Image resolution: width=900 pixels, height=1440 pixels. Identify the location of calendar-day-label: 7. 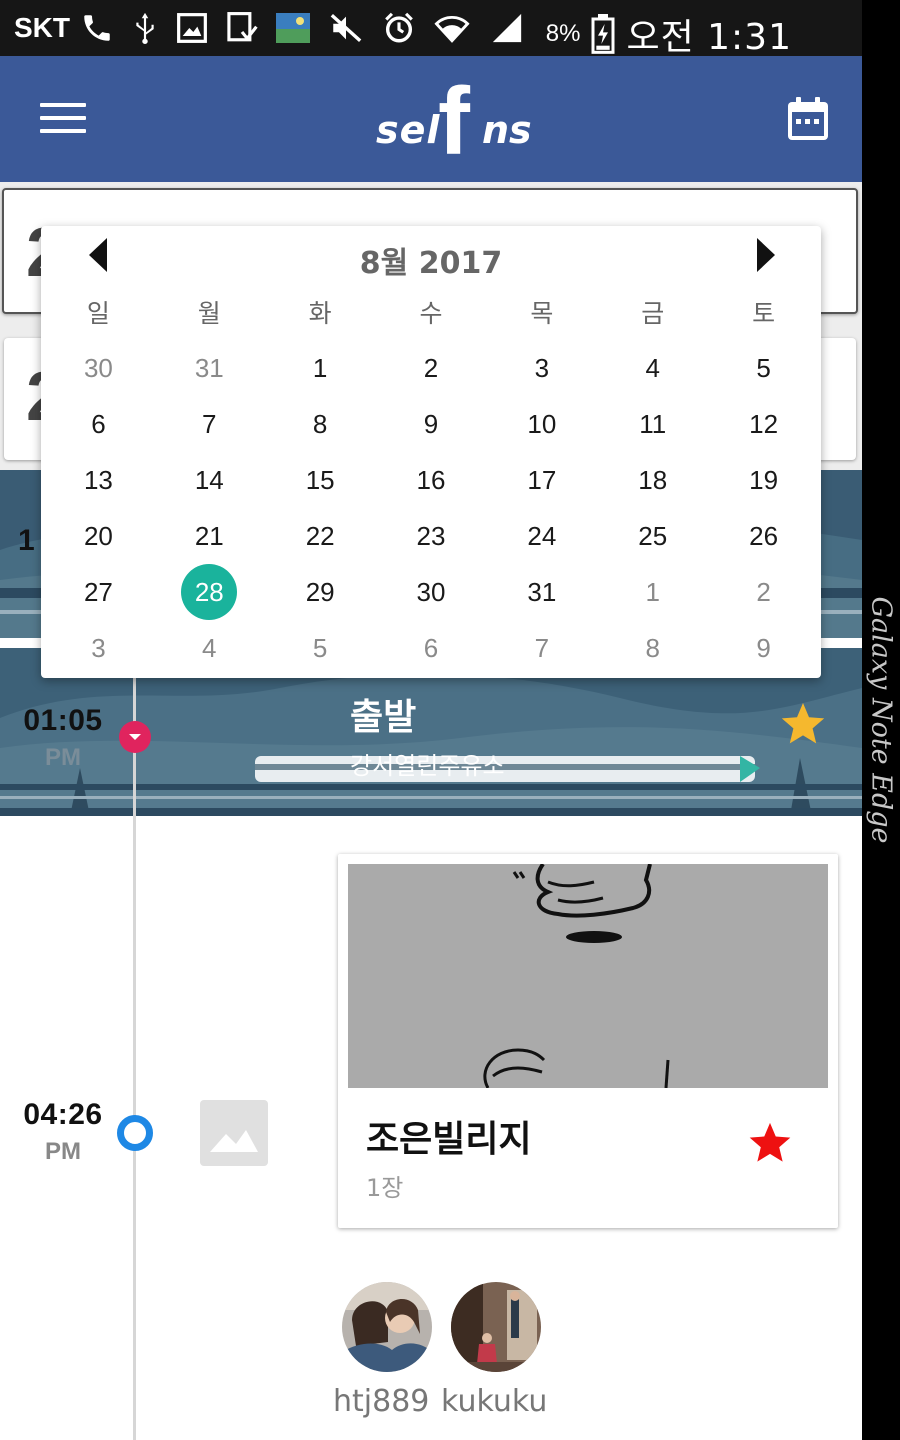
(209, 423).